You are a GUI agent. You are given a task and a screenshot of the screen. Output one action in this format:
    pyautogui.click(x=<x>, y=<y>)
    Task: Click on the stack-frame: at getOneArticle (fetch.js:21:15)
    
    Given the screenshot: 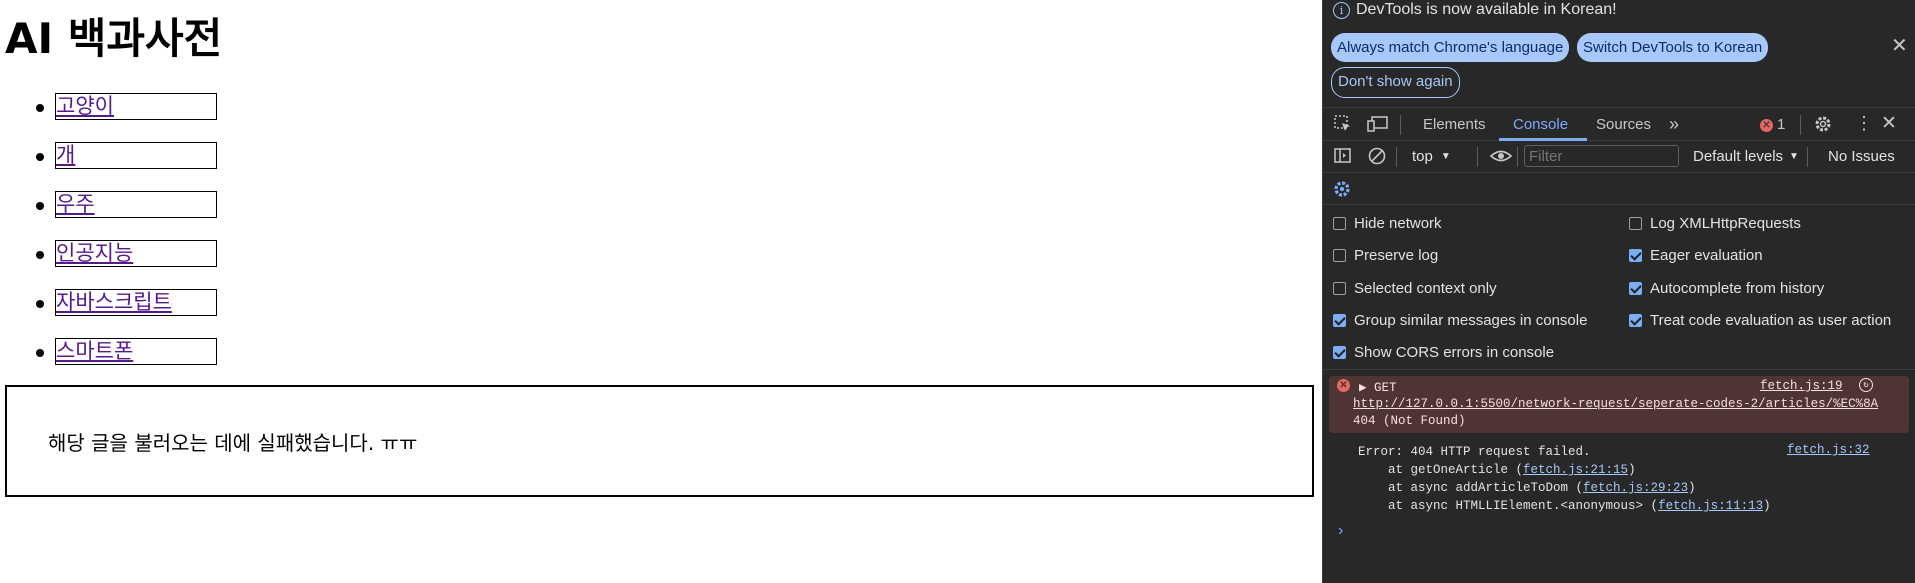 What is the action you would take?
    pyautogui.click(x=1497, y=470)
    